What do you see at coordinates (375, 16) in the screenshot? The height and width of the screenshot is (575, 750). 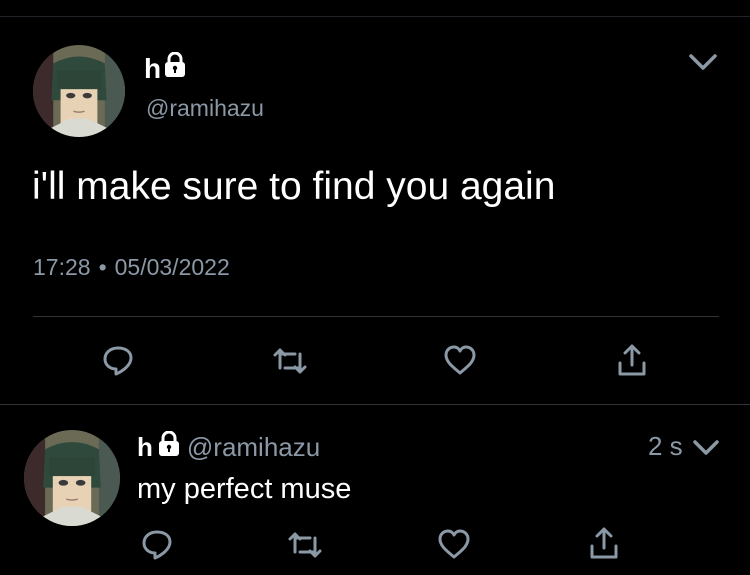 I see `top-divider` at bounding box center [375, 16].